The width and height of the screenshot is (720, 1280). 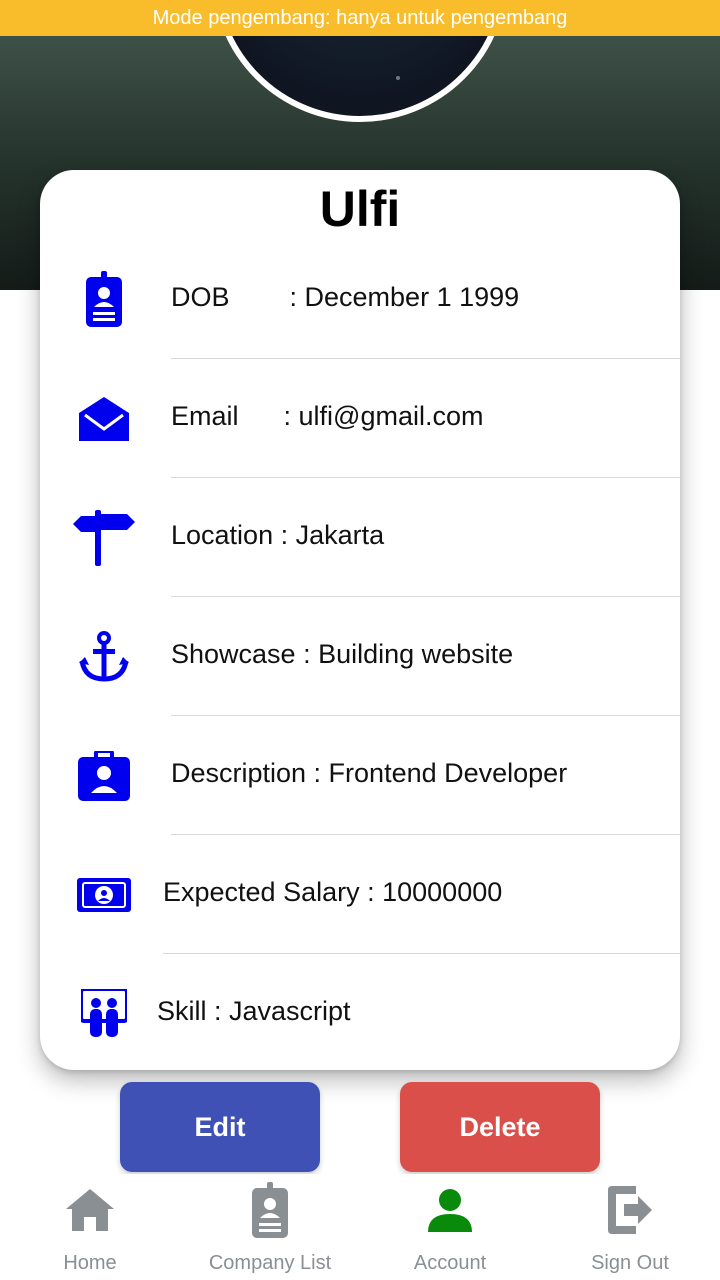 I want to click on detail-row-expected-salary: Expected Salary : 10000000, so click(x=360, y=894).